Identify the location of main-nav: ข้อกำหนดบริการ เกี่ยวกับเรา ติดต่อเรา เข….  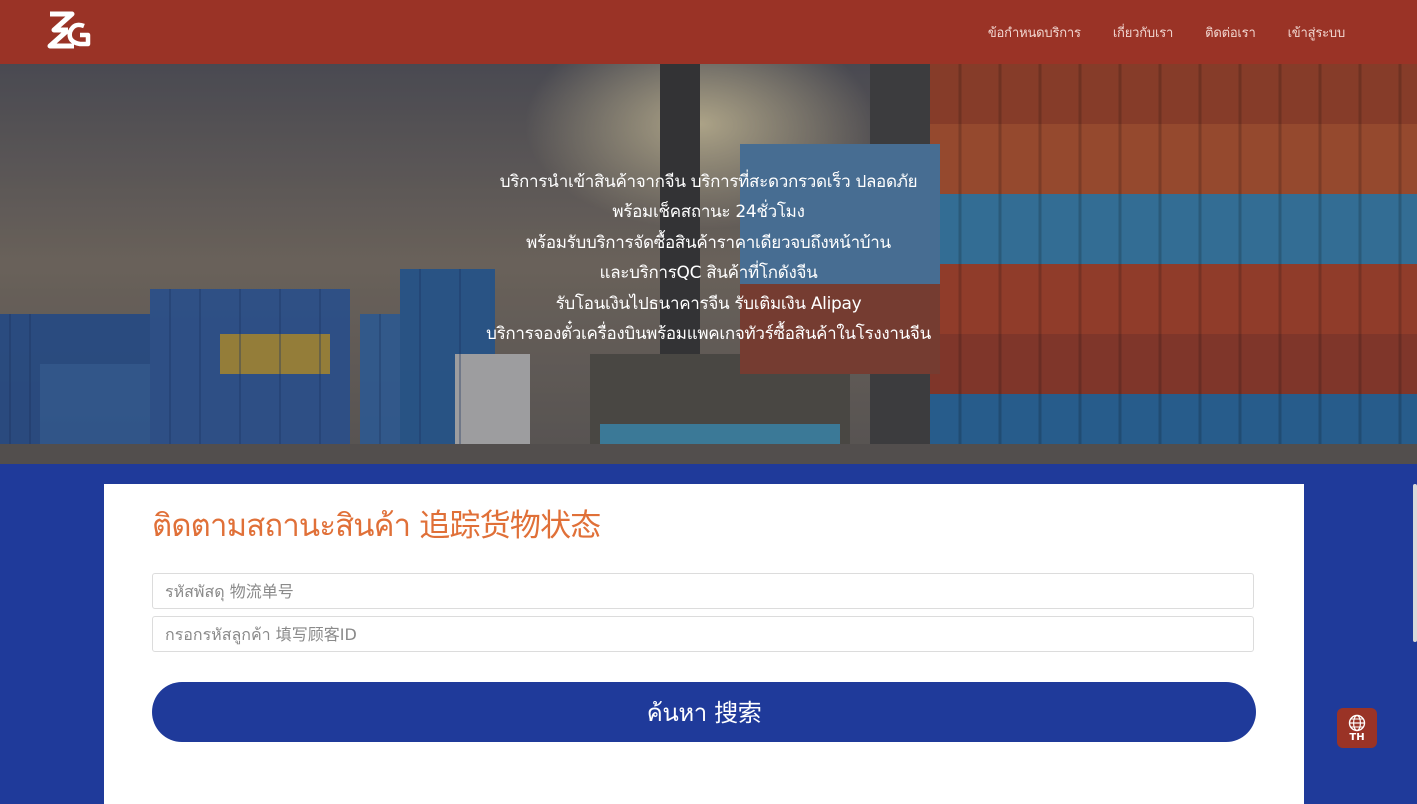
(1166, 32).